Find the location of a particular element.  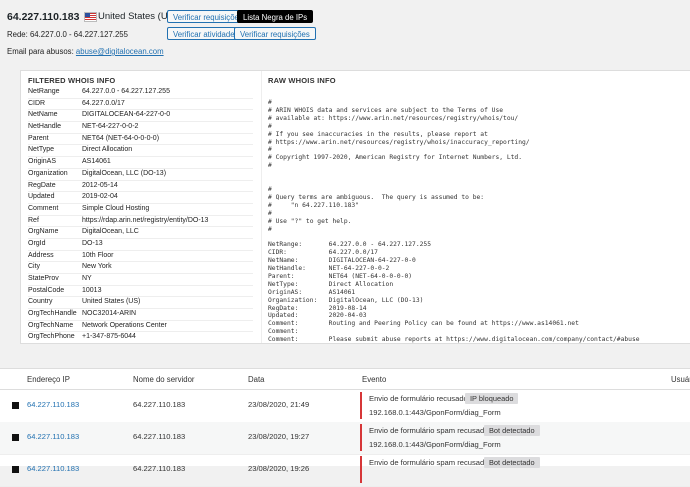

whois-row: Parent NET64 (NET-64-0-0-0-0) is located at coordinates (140, 140).